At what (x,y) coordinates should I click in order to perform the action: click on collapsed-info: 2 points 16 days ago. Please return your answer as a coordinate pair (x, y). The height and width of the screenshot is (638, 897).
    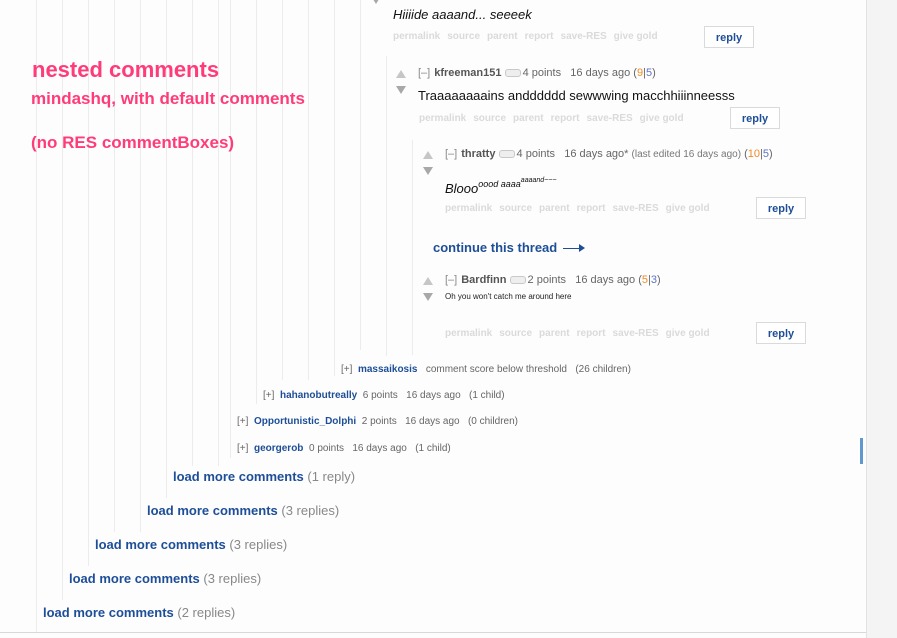
    Looking at the image, I should click on (410, 421).